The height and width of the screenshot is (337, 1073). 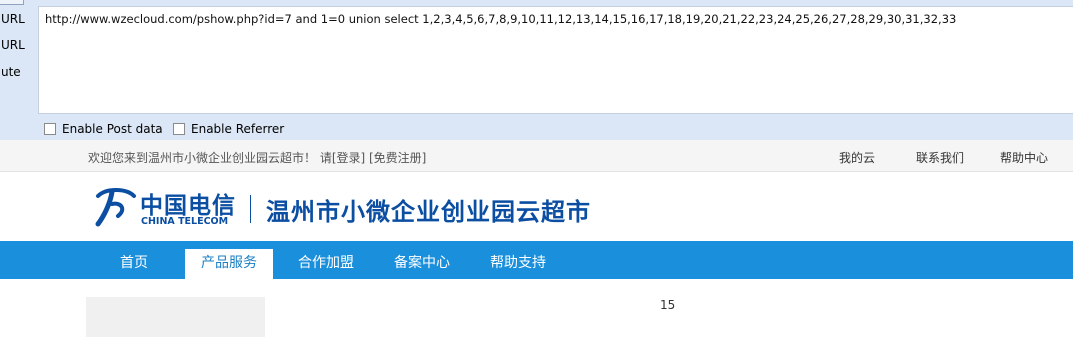 I want to click on main-nav: 首页 产品服务 合作加盟 备案中心 帮助支持, so click(x=536, y=260).